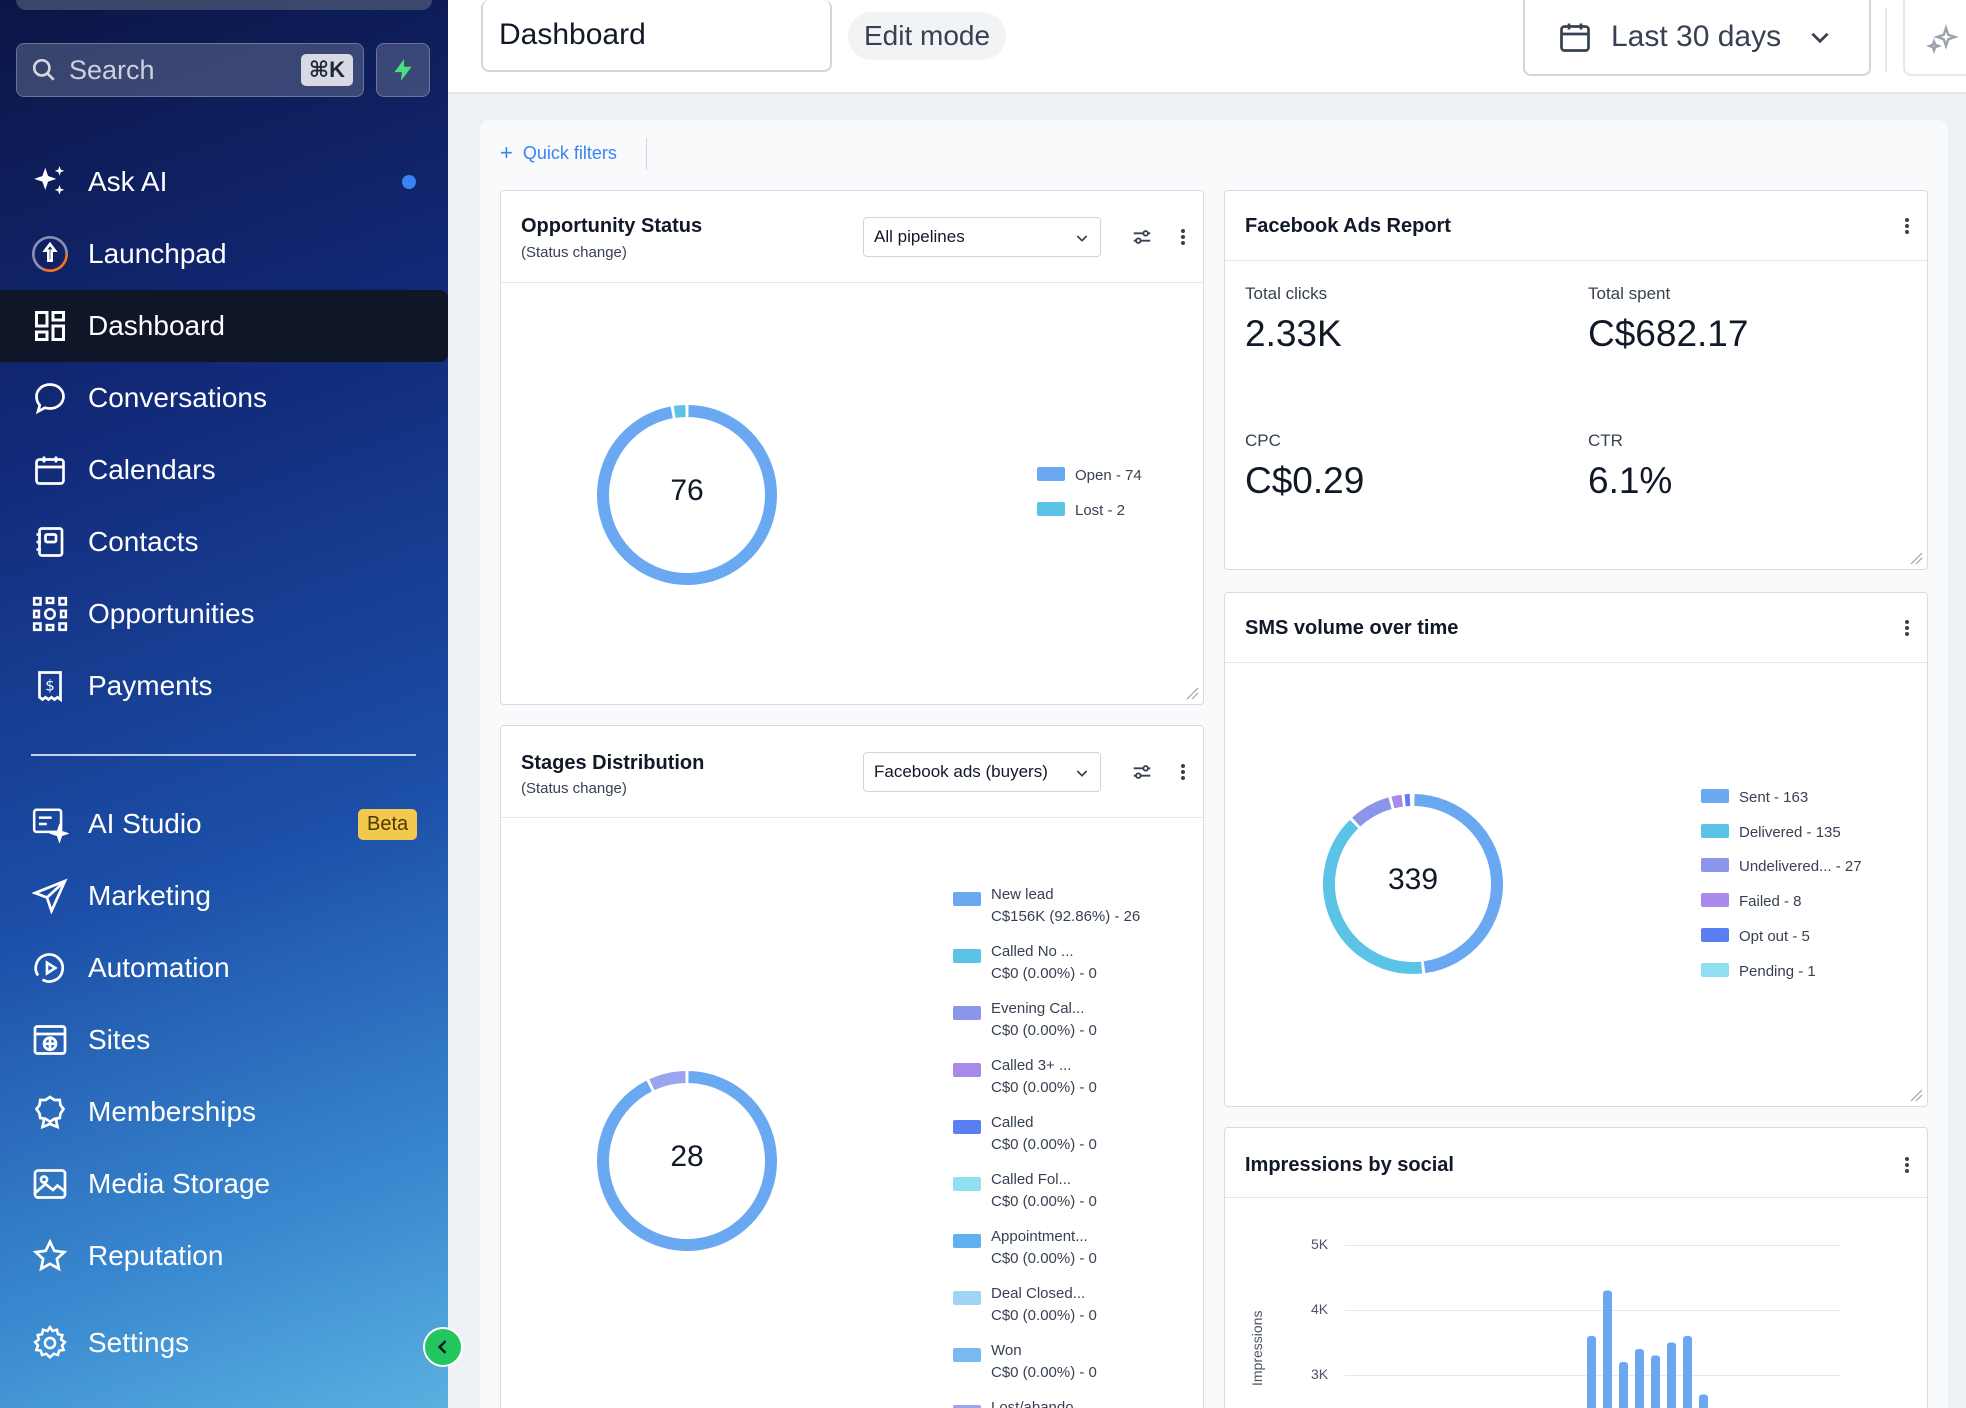  I want to click on legend-item: Opt out - 5, so click(1755, 937).